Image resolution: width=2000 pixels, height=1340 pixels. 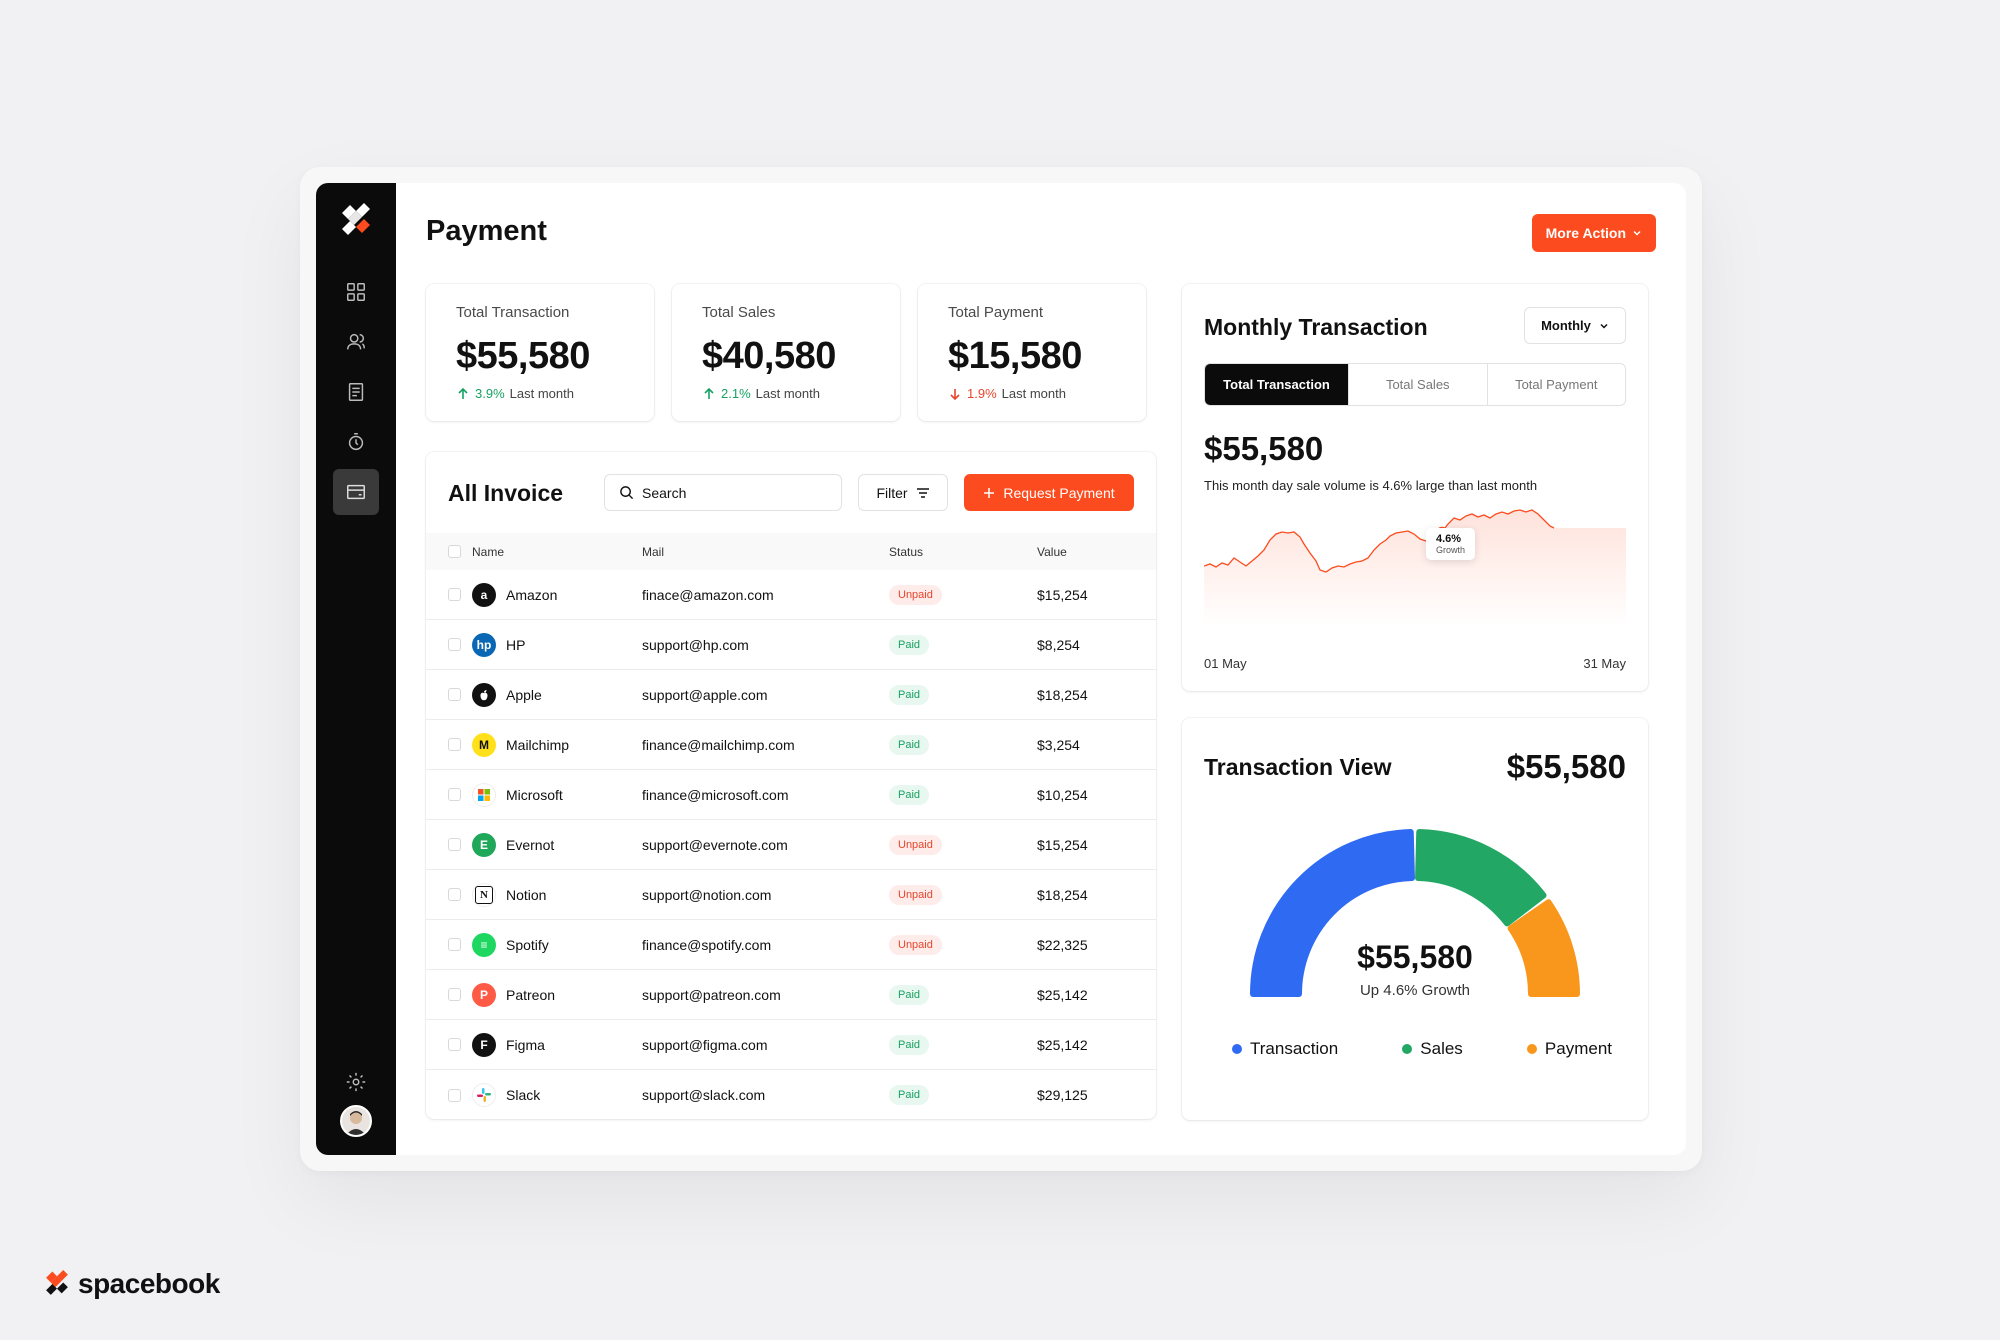 I want to click on stat-label: Total Transaction, so click(x=513, y=312).